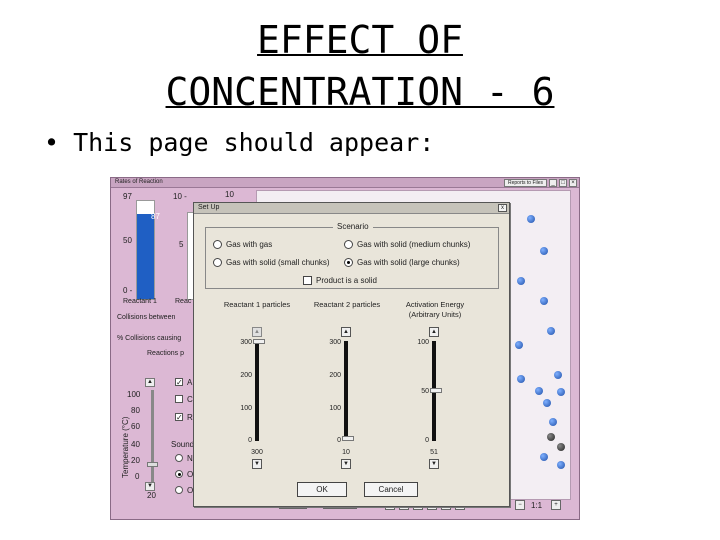  I want to click on sim-titlebar: Rates of Reaction Reports to Files _ □ ×, so click(345, 183).